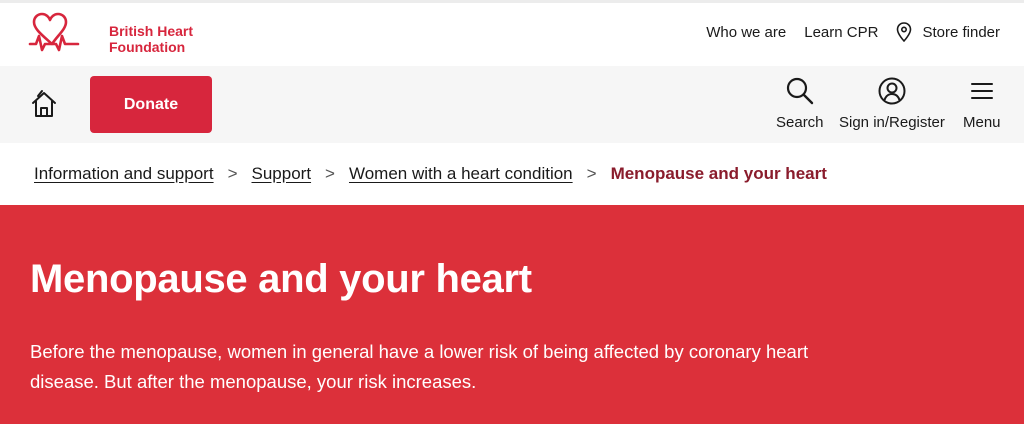 The height and width of the screenshot is (424, 1024). I want to click on search-icon, so click(799, 91).